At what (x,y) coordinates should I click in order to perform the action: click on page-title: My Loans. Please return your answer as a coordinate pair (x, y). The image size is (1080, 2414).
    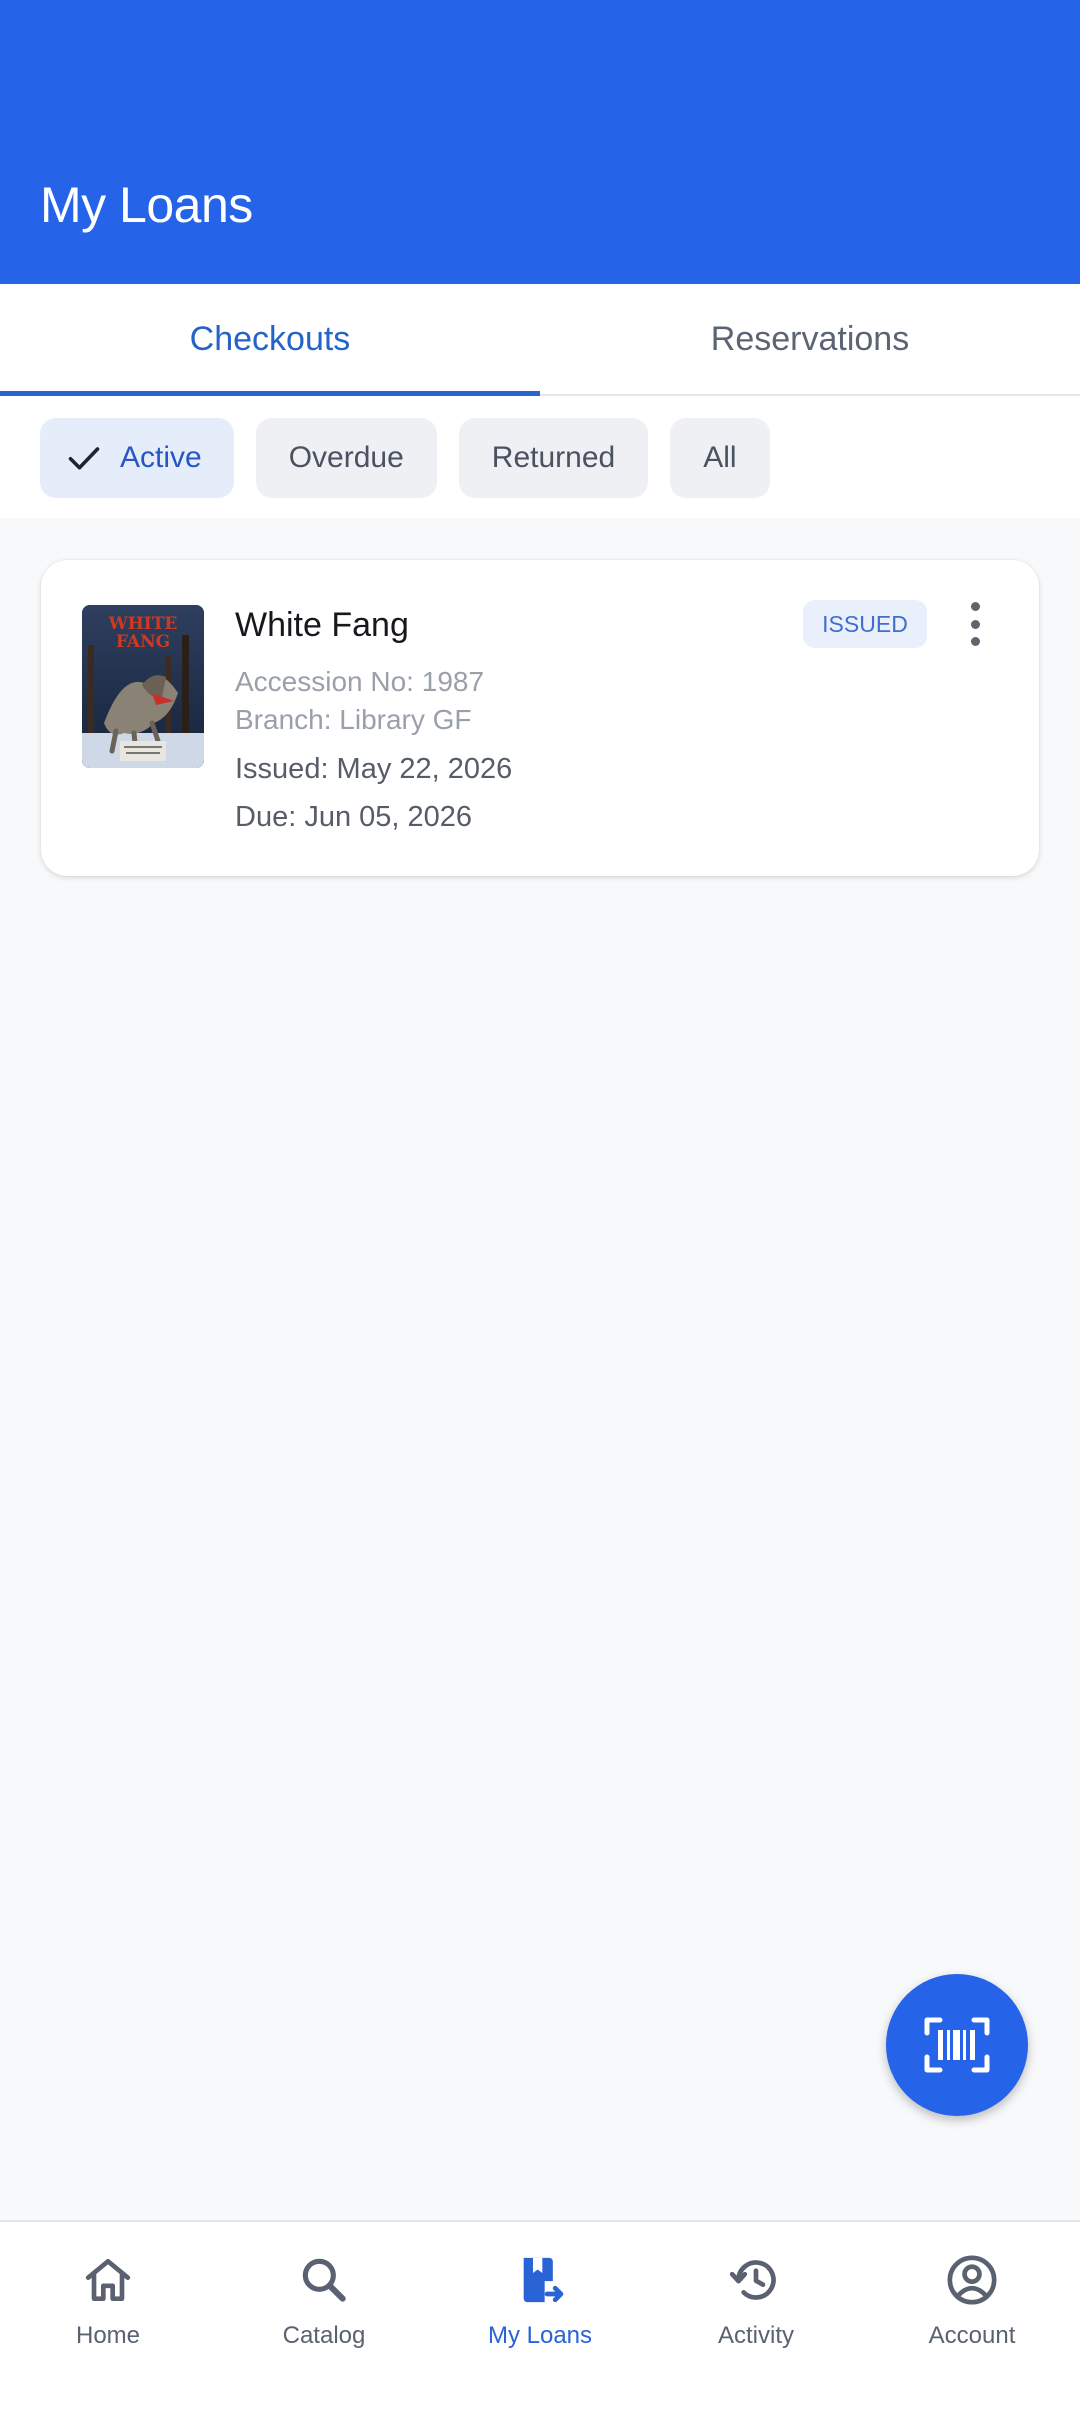
    Looking at the image, I should click on (146, 205).